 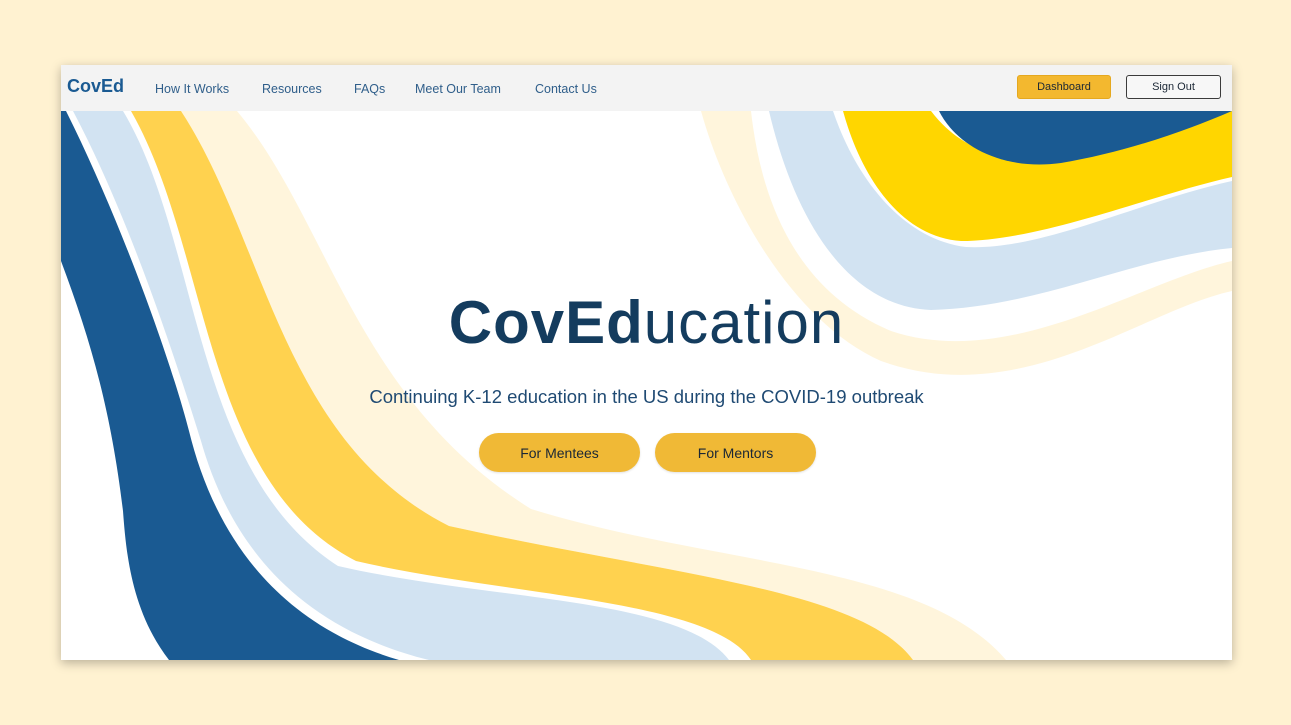 What do you see at coordinates (458, 89) in the screenshot?
I see `nav-link-meet-our-team: Meet Our Team` at bounding box center [458, 89].